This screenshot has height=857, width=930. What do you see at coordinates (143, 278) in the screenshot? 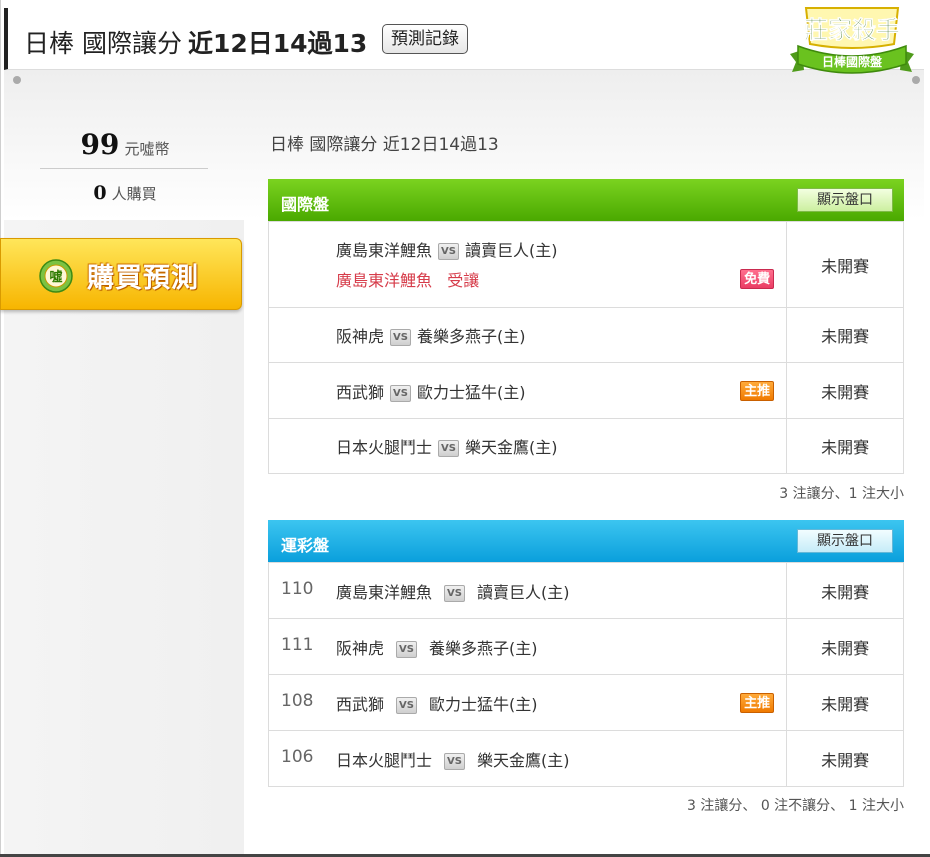
I see `buy-prediction-label: 購買預測` at bounding box center [143, 278].